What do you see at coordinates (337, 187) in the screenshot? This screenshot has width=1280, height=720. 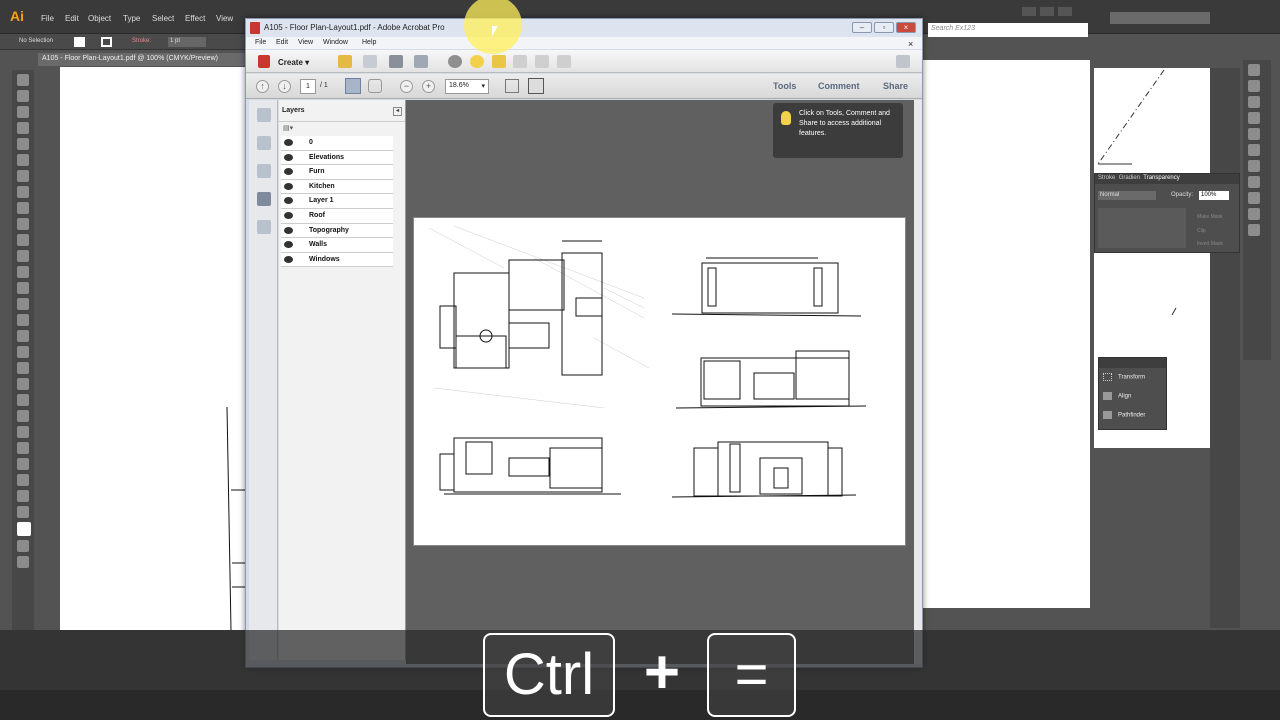 I see `layer-row: Kitchen` at bounding box center [337, 187].